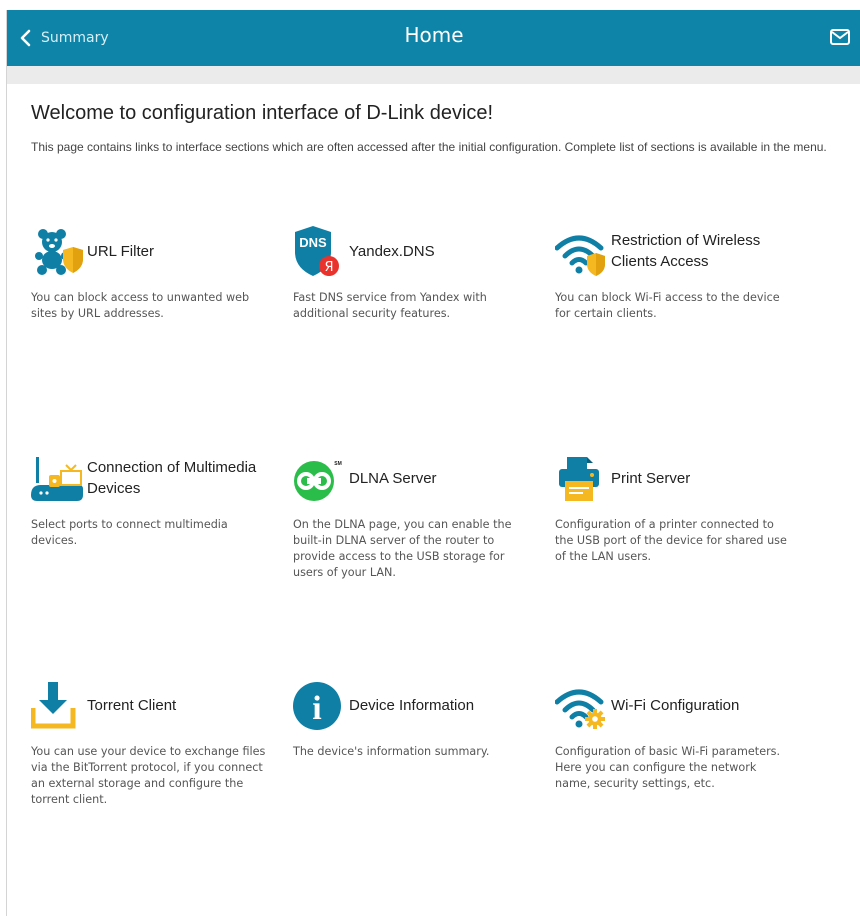 The height and width of the screenshot is (916, 860). Describe the element at coordinates (580, 255) in the screenshot. I see `wifi-shield-icon` at that location.